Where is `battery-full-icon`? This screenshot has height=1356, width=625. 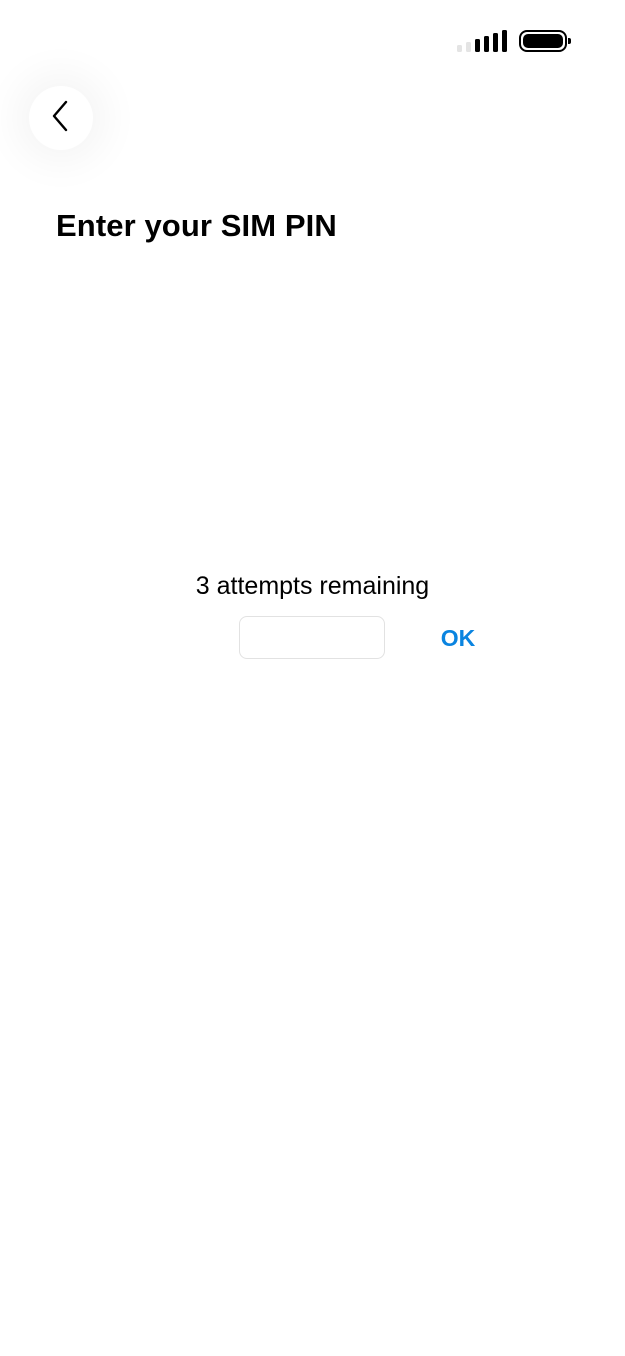
battery-full-icon is located at coordinates (545, 41).